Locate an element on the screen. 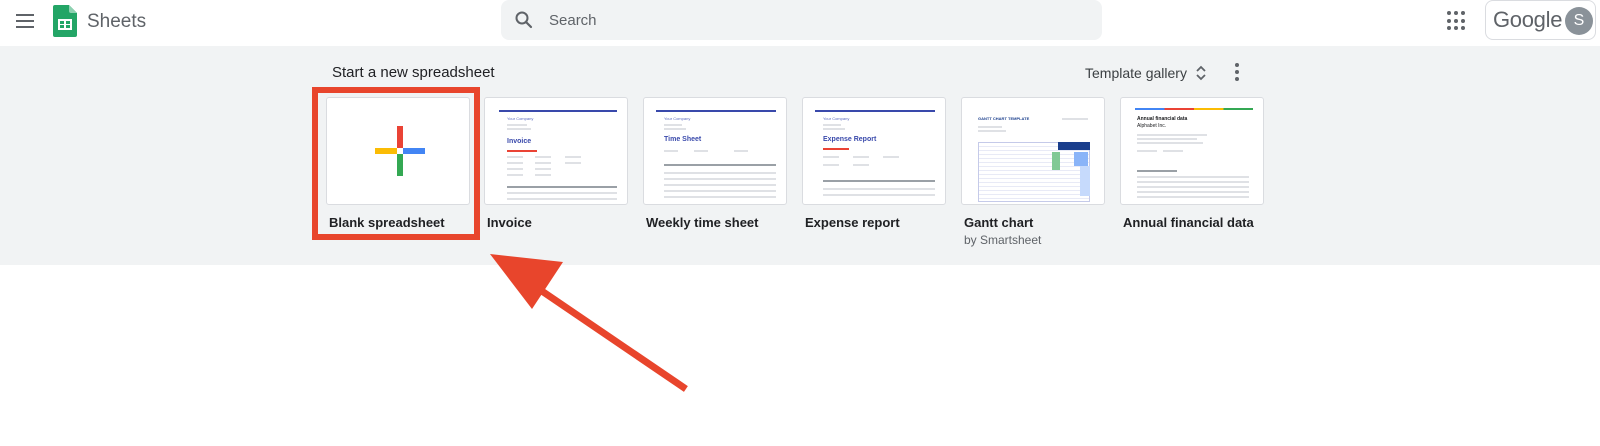 This screenshot has height=446, width=1600. template-name: Annual financial data is located at coordinates (1188, 222).